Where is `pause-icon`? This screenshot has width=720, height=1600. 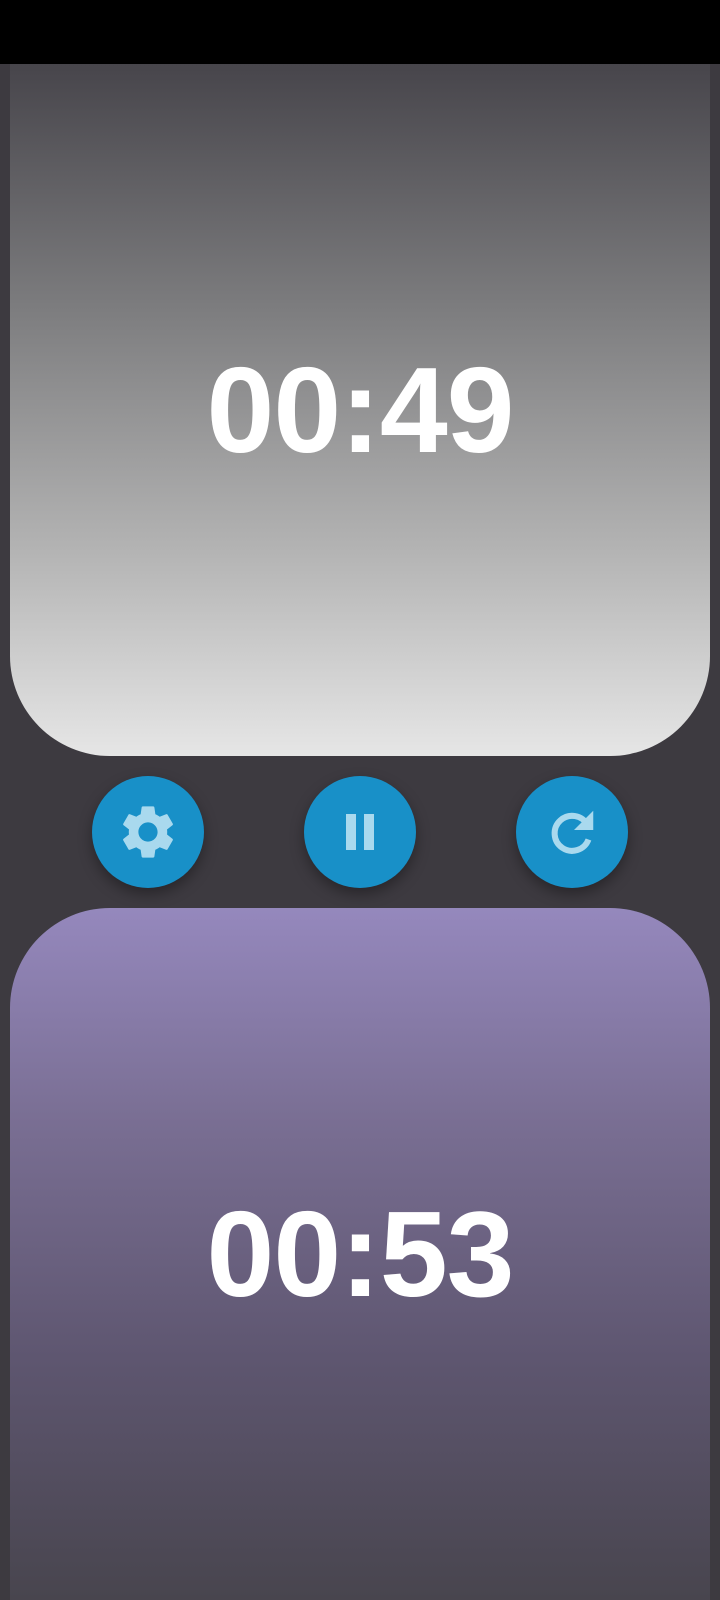 pause-icon is located at coordinates (360, 832).